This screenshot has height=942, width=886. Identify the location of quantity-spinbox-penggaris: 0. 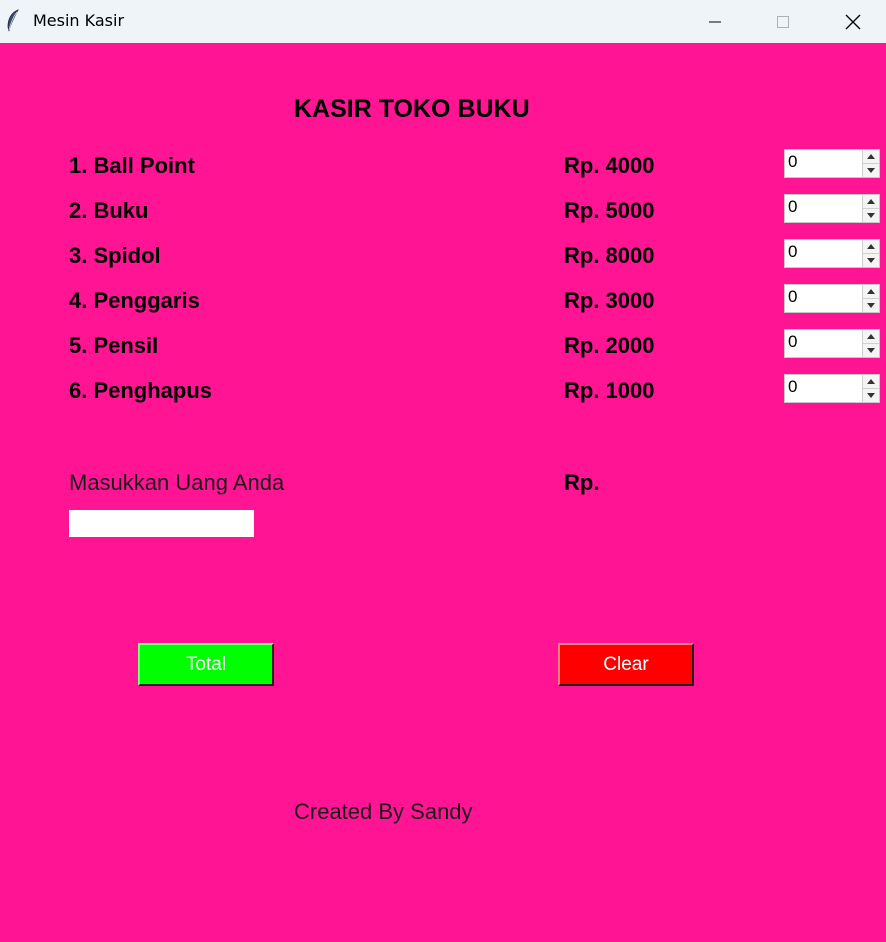
(832, 298).